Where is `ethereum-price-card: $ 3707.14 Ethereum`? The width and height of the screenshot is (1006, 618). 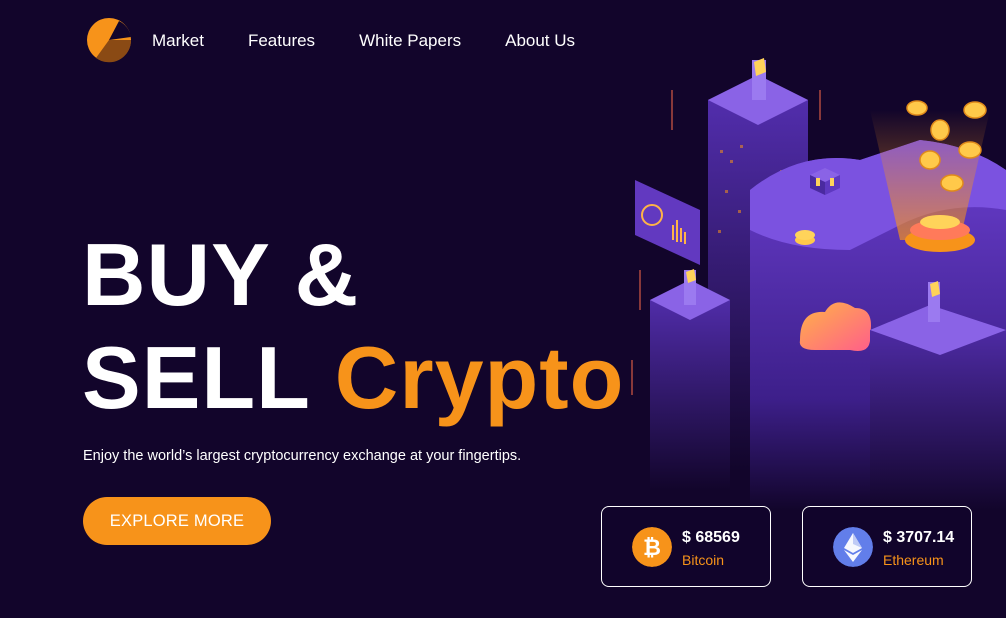 ethereum-price-card: $ 3707.14 Ethereum is located at coordinates (887, 546).